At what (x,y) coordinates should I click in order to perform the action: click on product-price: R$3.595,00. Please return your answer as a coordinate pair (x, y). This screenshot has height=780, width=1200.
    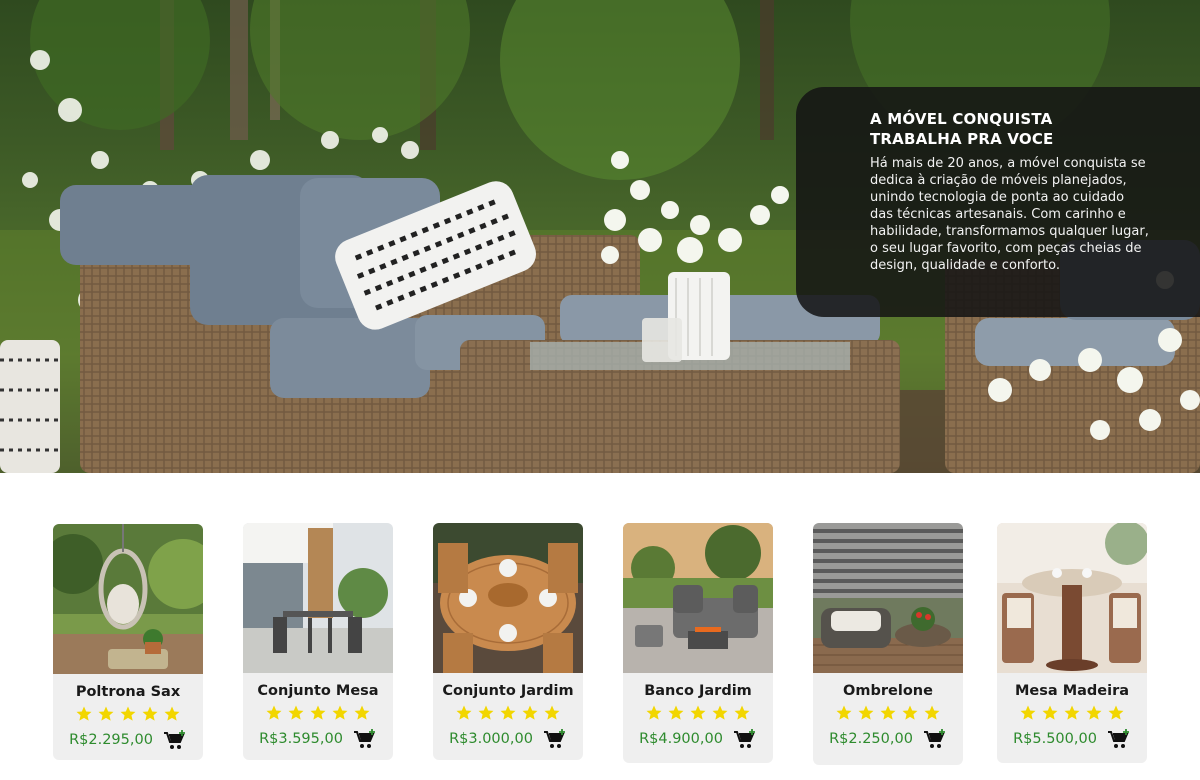
    Looking at the image, I should click on (301, 739).